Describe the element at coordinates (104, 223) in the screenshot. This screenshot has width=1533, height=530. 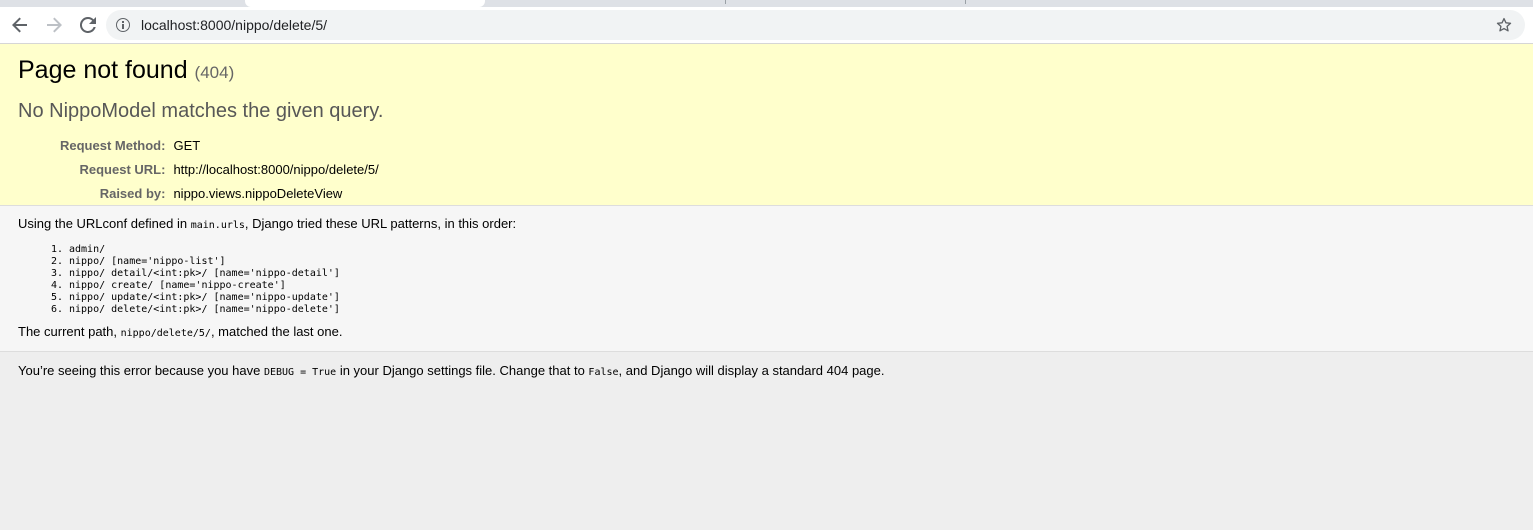
I see `intro-text: Using the URLconf defined in` at that location.